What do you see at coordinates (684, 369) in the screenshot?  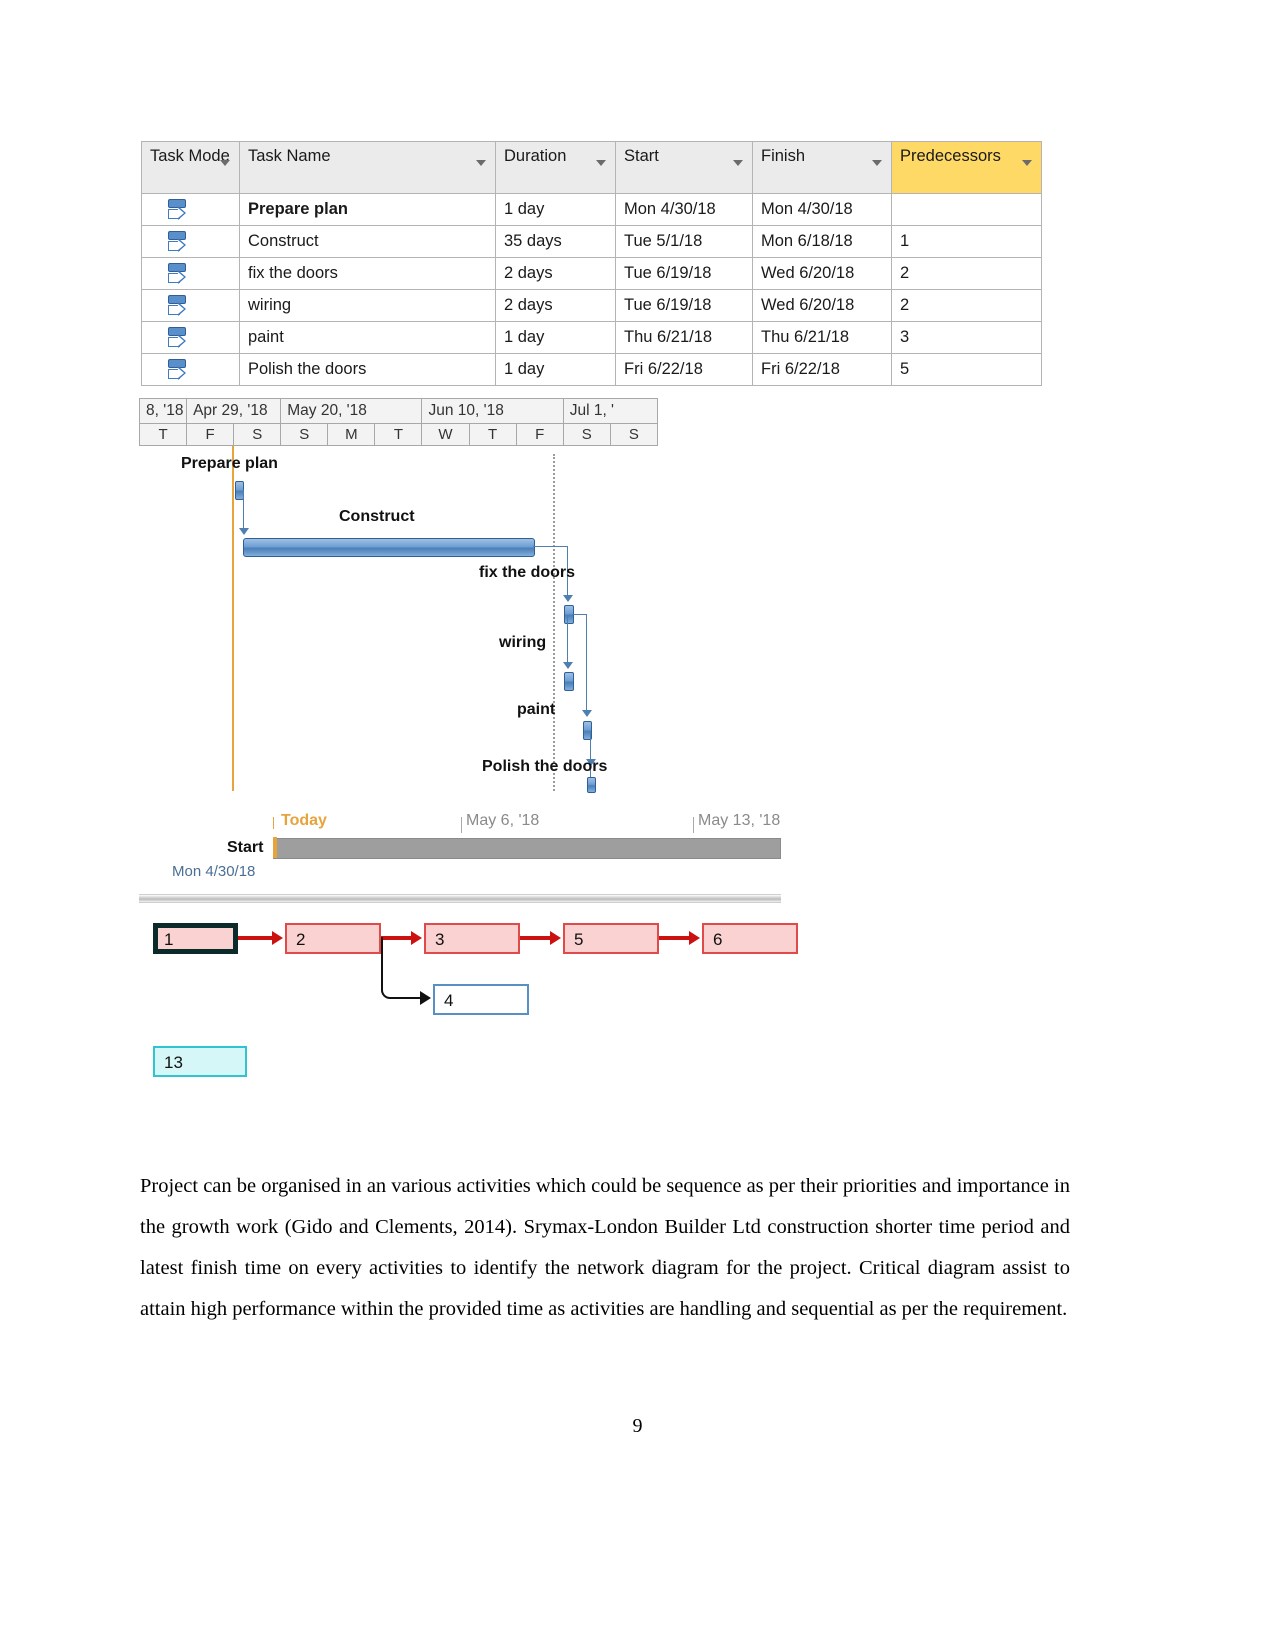 I see `task-start-cell: Fri 6/22/18` at bounding box center [684, 369].